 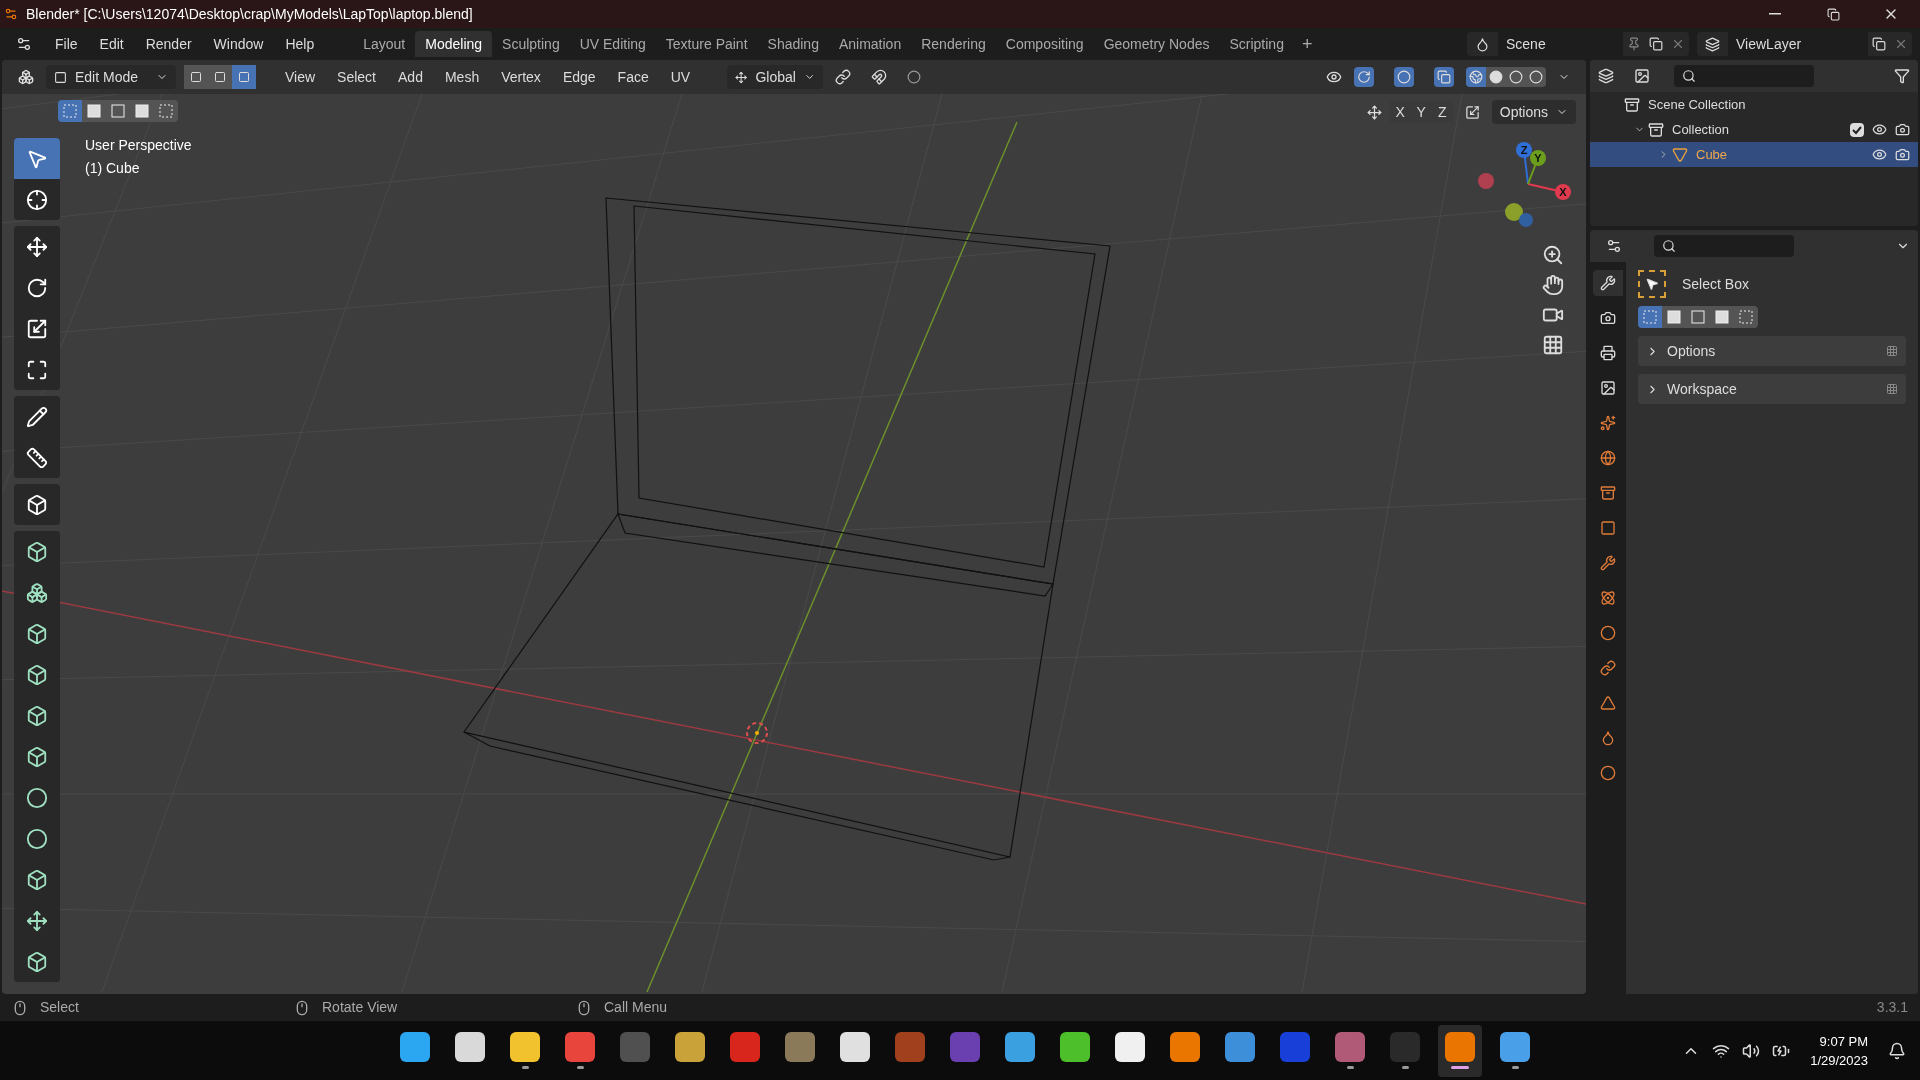 What do you see at coordinates (1533, 112) in the screenshot?
I see `options-dropdown: Options` at bounding box center [1533, 112].